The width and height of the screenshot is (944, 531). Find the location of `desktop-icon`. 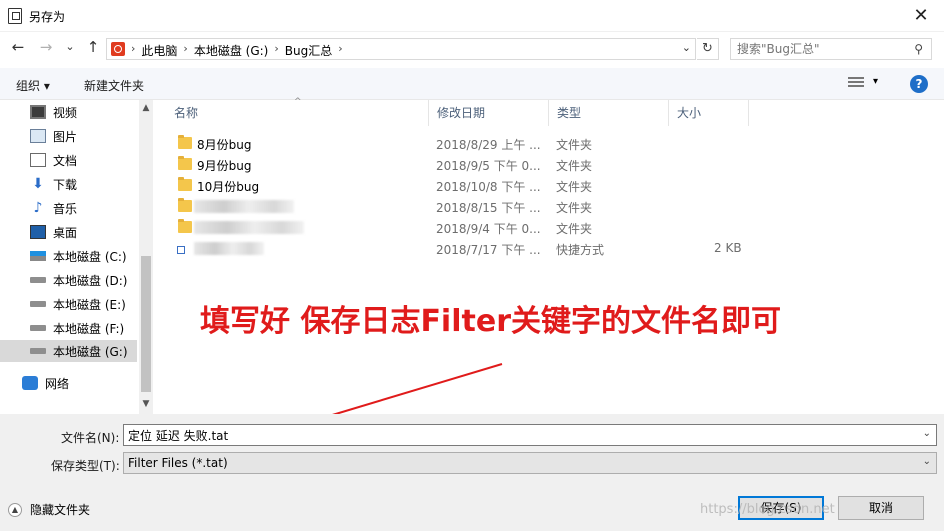

desktop-icon is located at coordinates (38, 232).